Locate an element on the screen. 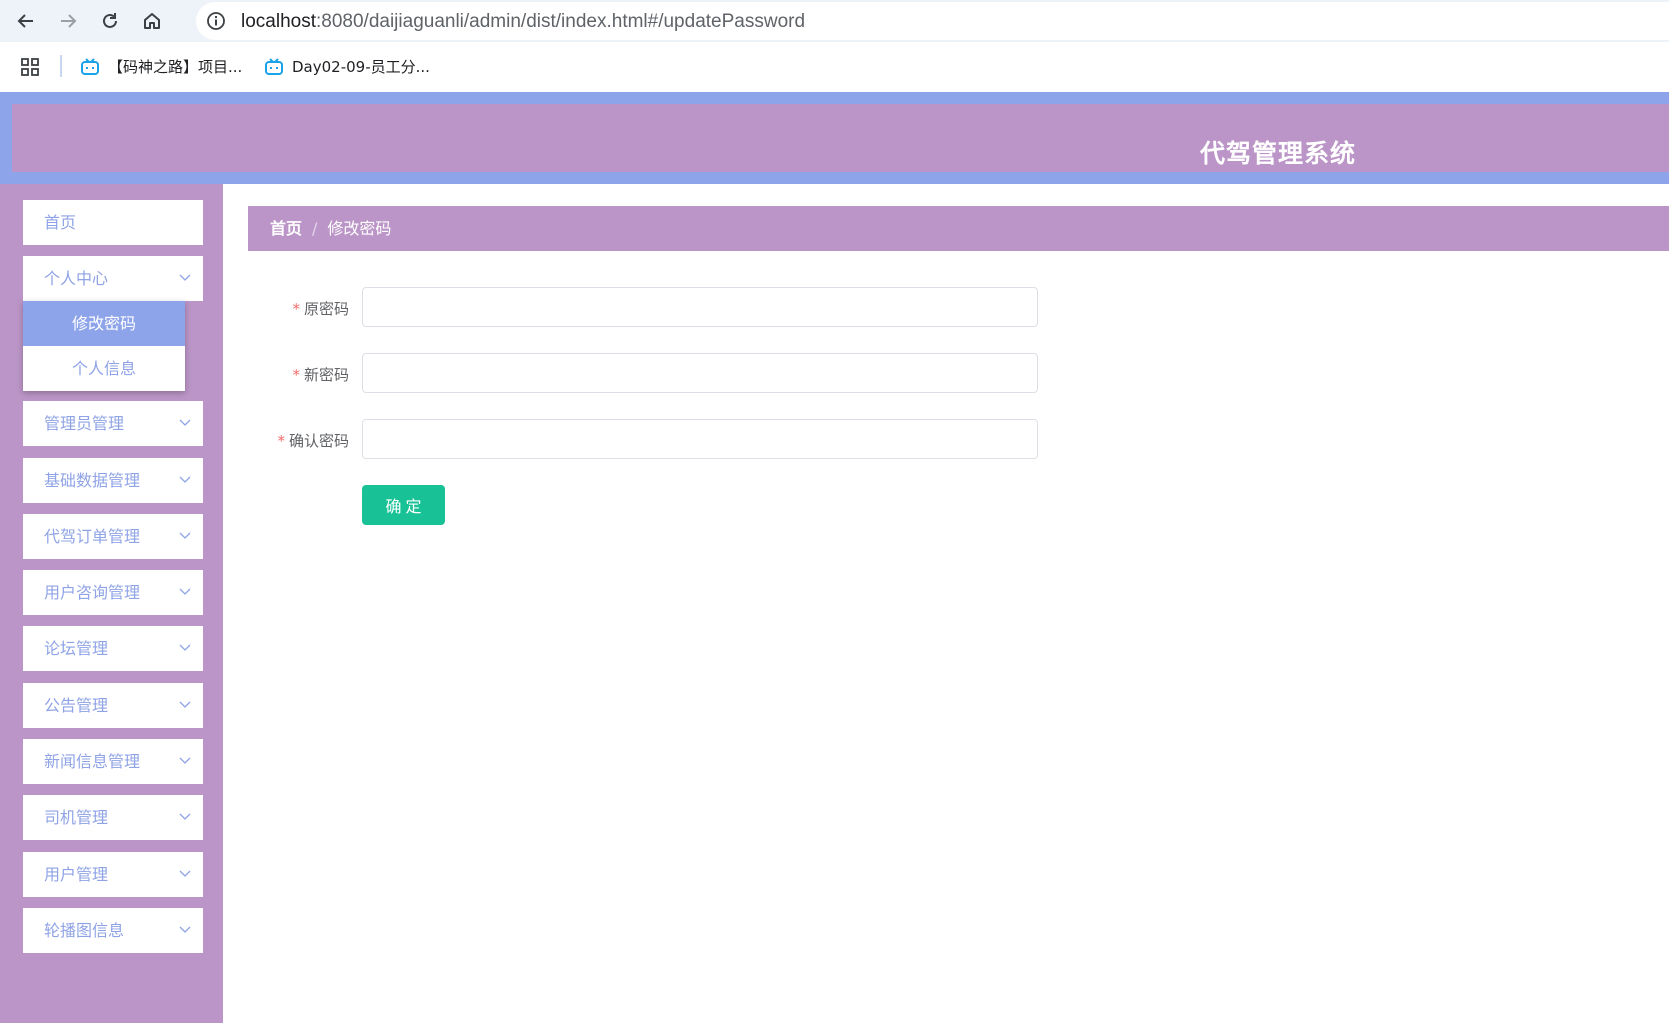 This screenshot has width=1669, height=1023. app-title: 代驾管理系统 is located at coordinates (1278, 153).